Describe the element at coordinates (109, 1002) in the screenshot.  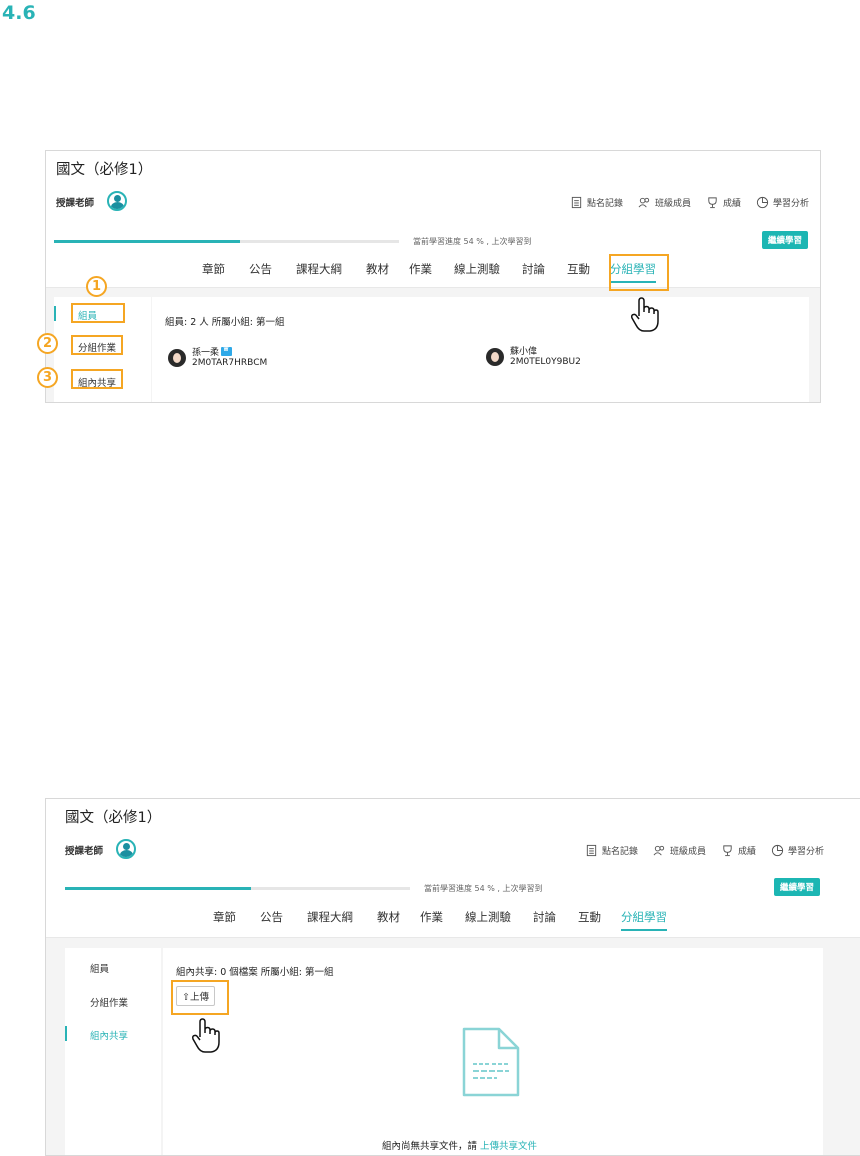
I see `sidebar-item-group-assignment: 分組作業` at that location.